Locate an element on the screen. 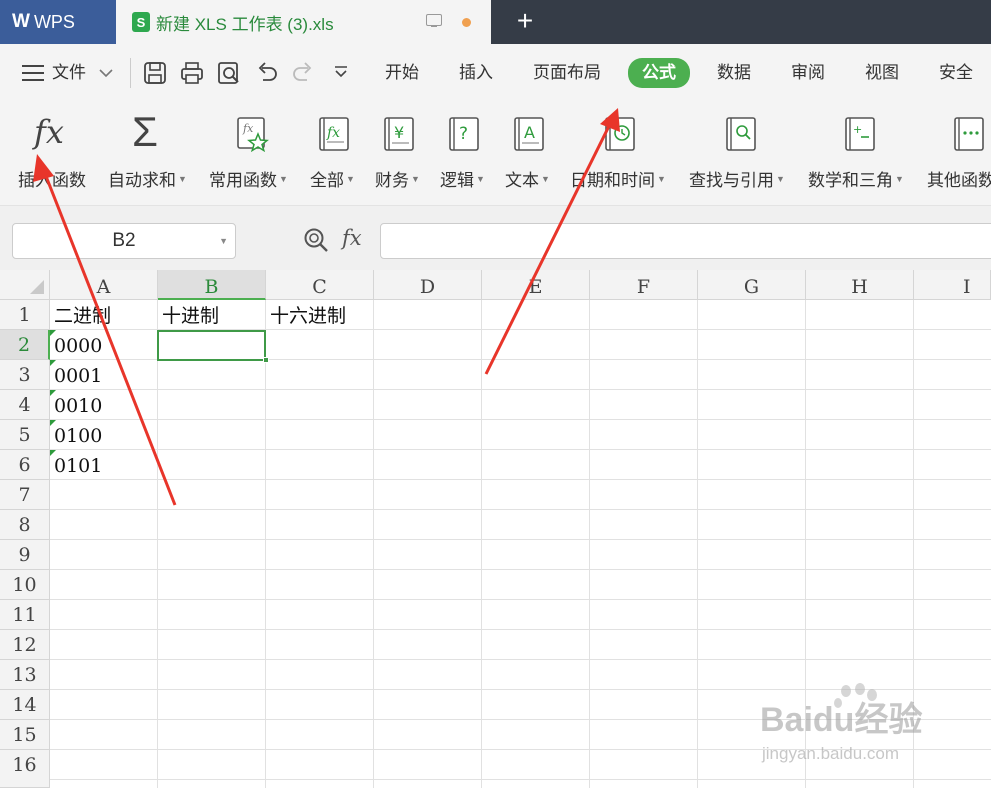 This screenshot has width=991, height=788. monitor-icon is located at coordinates (434, 20).